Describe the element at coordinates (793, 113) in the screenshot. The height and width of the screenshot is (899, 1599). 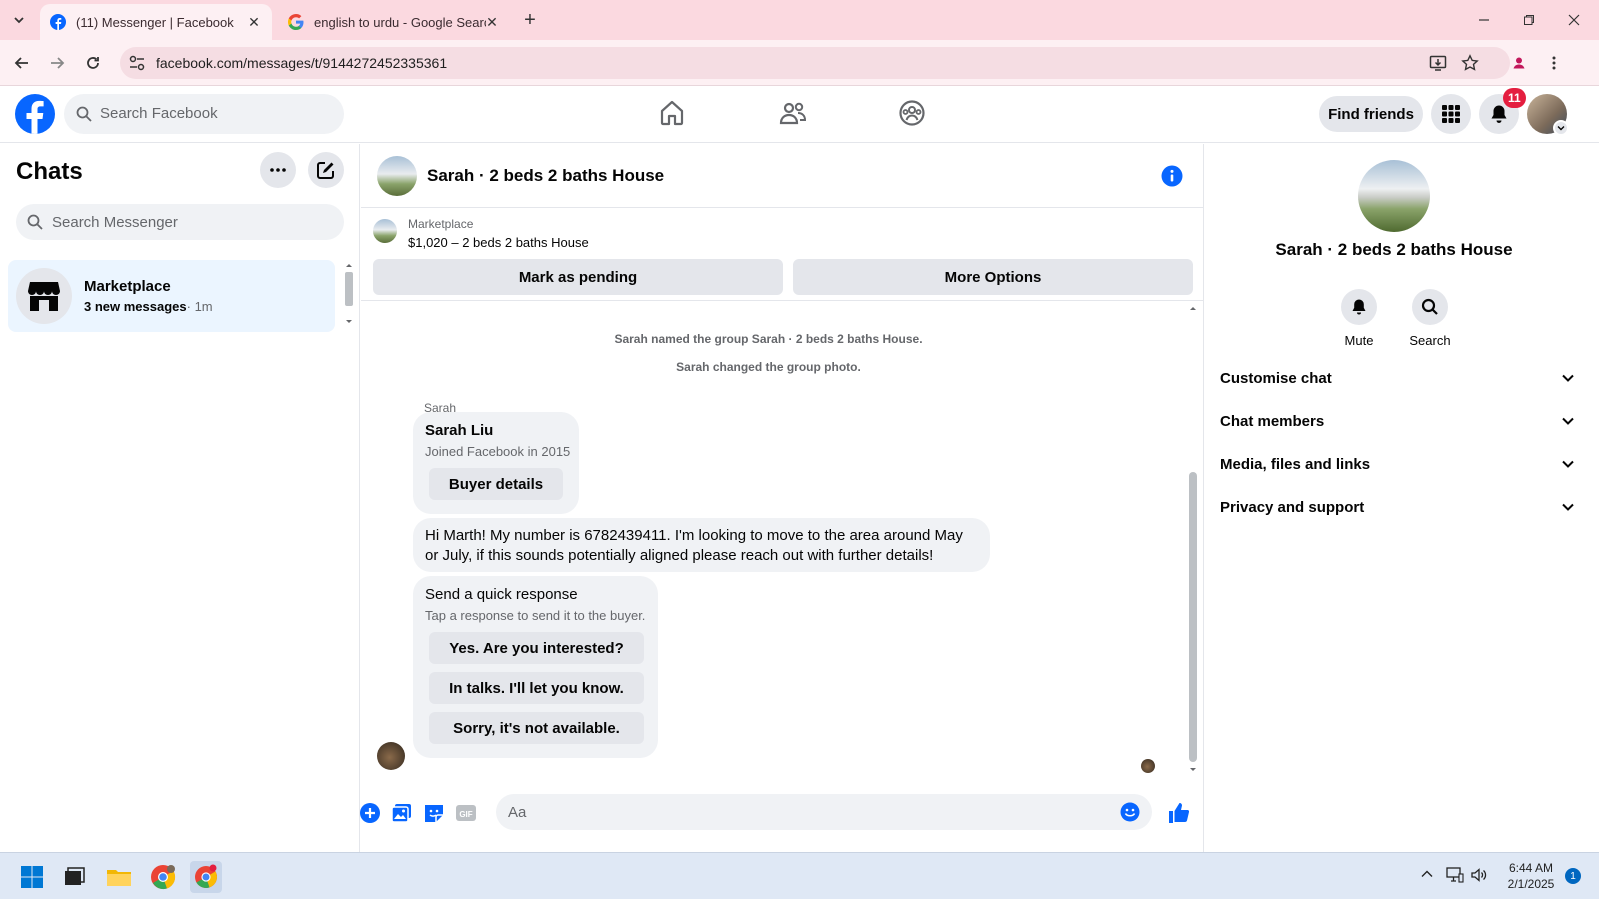
I see `friends-icon` at that location.